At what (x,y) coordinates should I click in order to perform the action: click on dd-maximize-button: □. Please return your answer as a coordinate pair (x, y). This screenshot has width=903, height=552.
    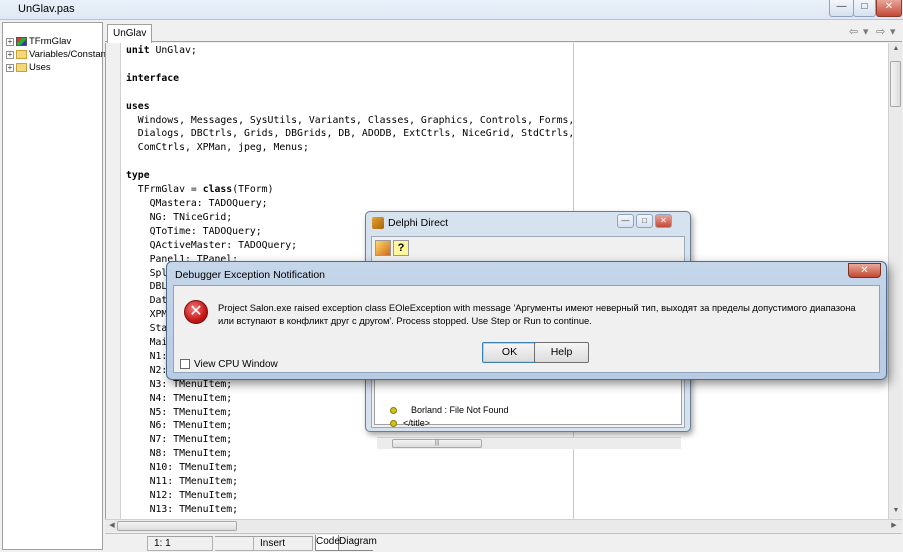
    Looking at the image, I should click on (644, 221).